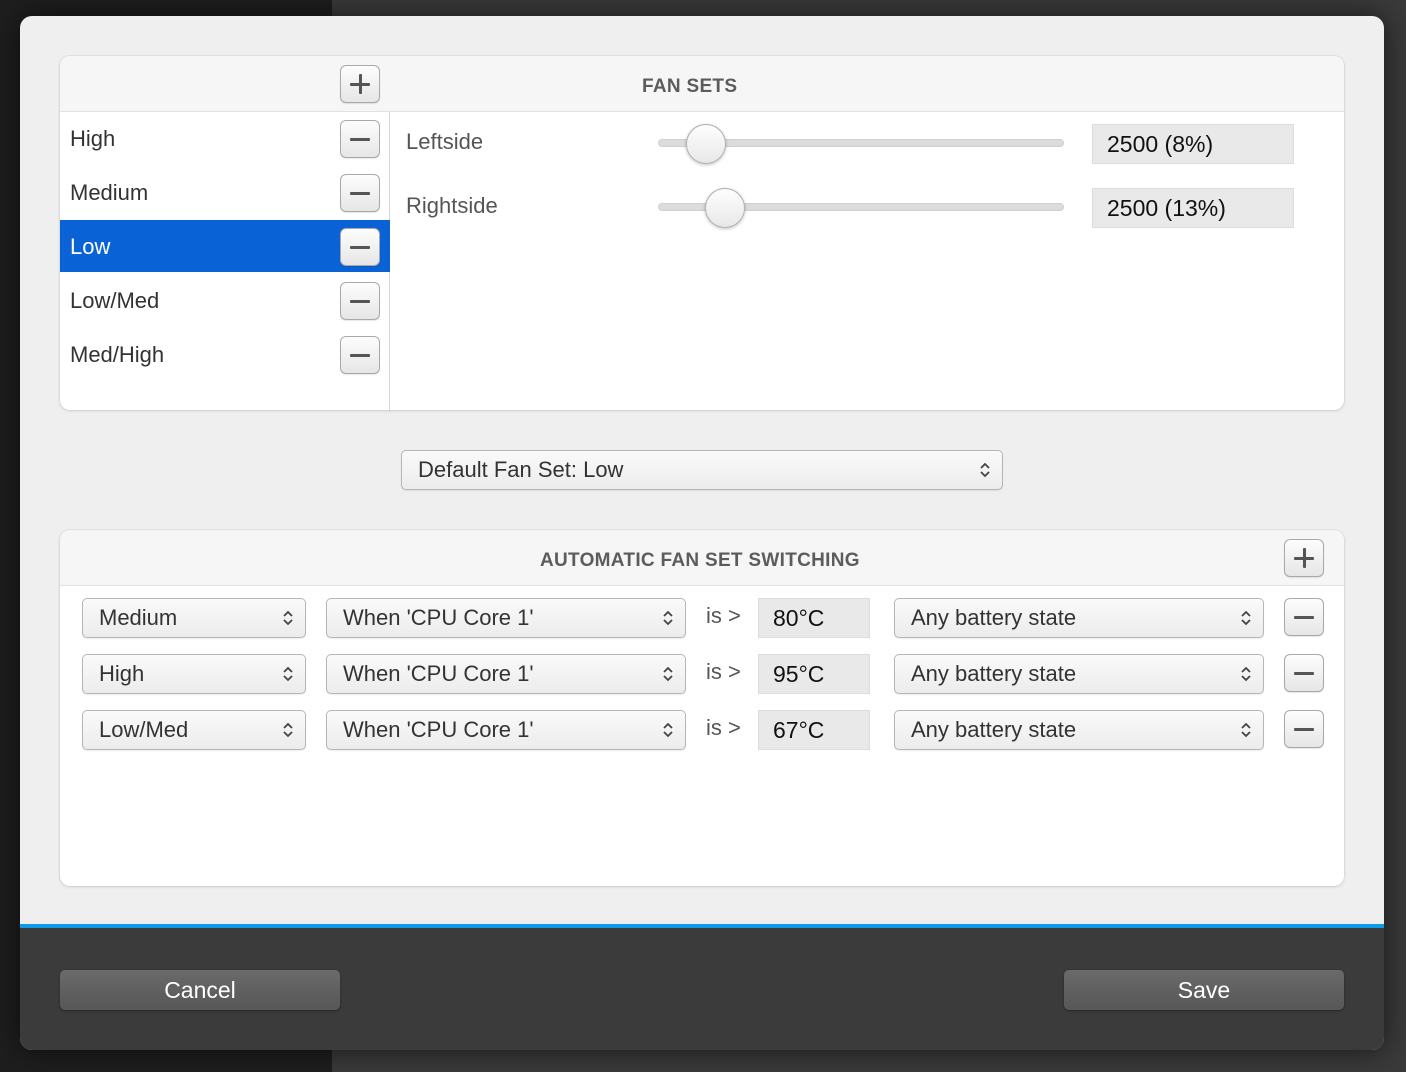 This screenshot has width=1406, height=1072. Describe the element at coordinates (702, 987) in the screenshot. I see `sheet-footer: Cancel Save` at that location.